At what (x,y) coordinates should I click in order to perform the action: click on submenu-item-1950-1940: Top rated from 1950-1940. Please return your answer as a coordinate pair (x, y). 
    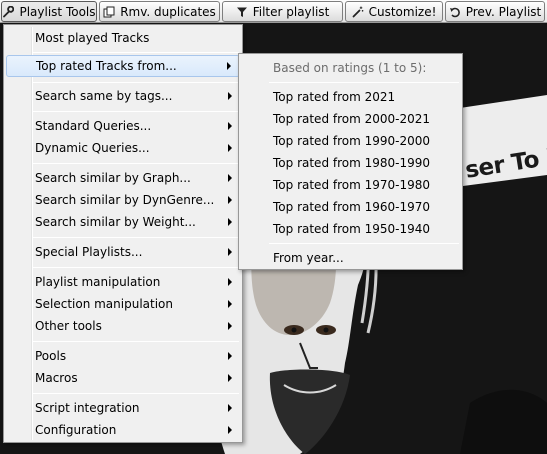
    Looking at the image, I should click on (350, 229).